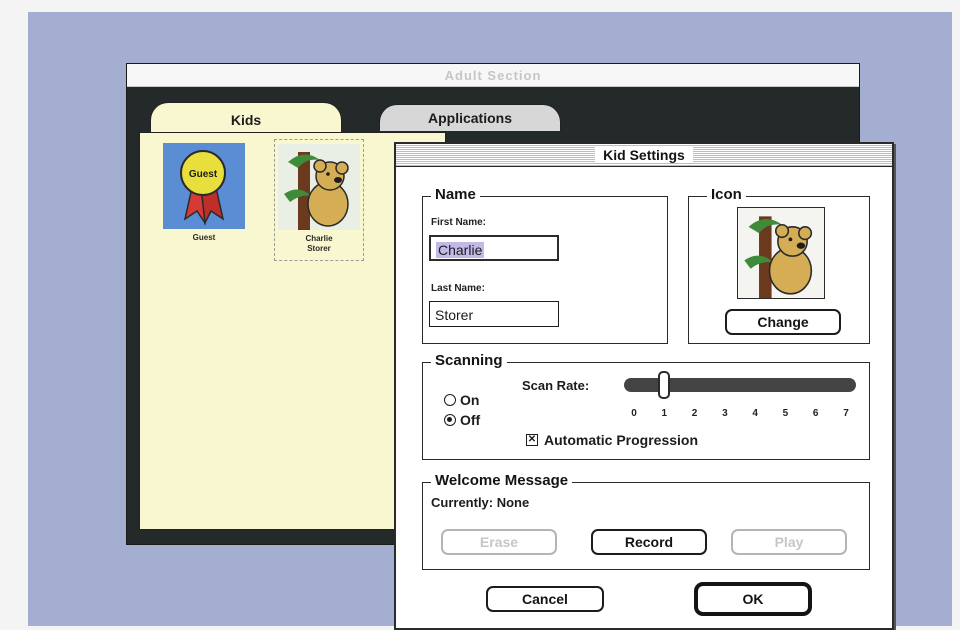 Image resolution: width=960 pixels, height=630 pixels. I want to click on scan-rate-tick: 0, so click(634, 413).